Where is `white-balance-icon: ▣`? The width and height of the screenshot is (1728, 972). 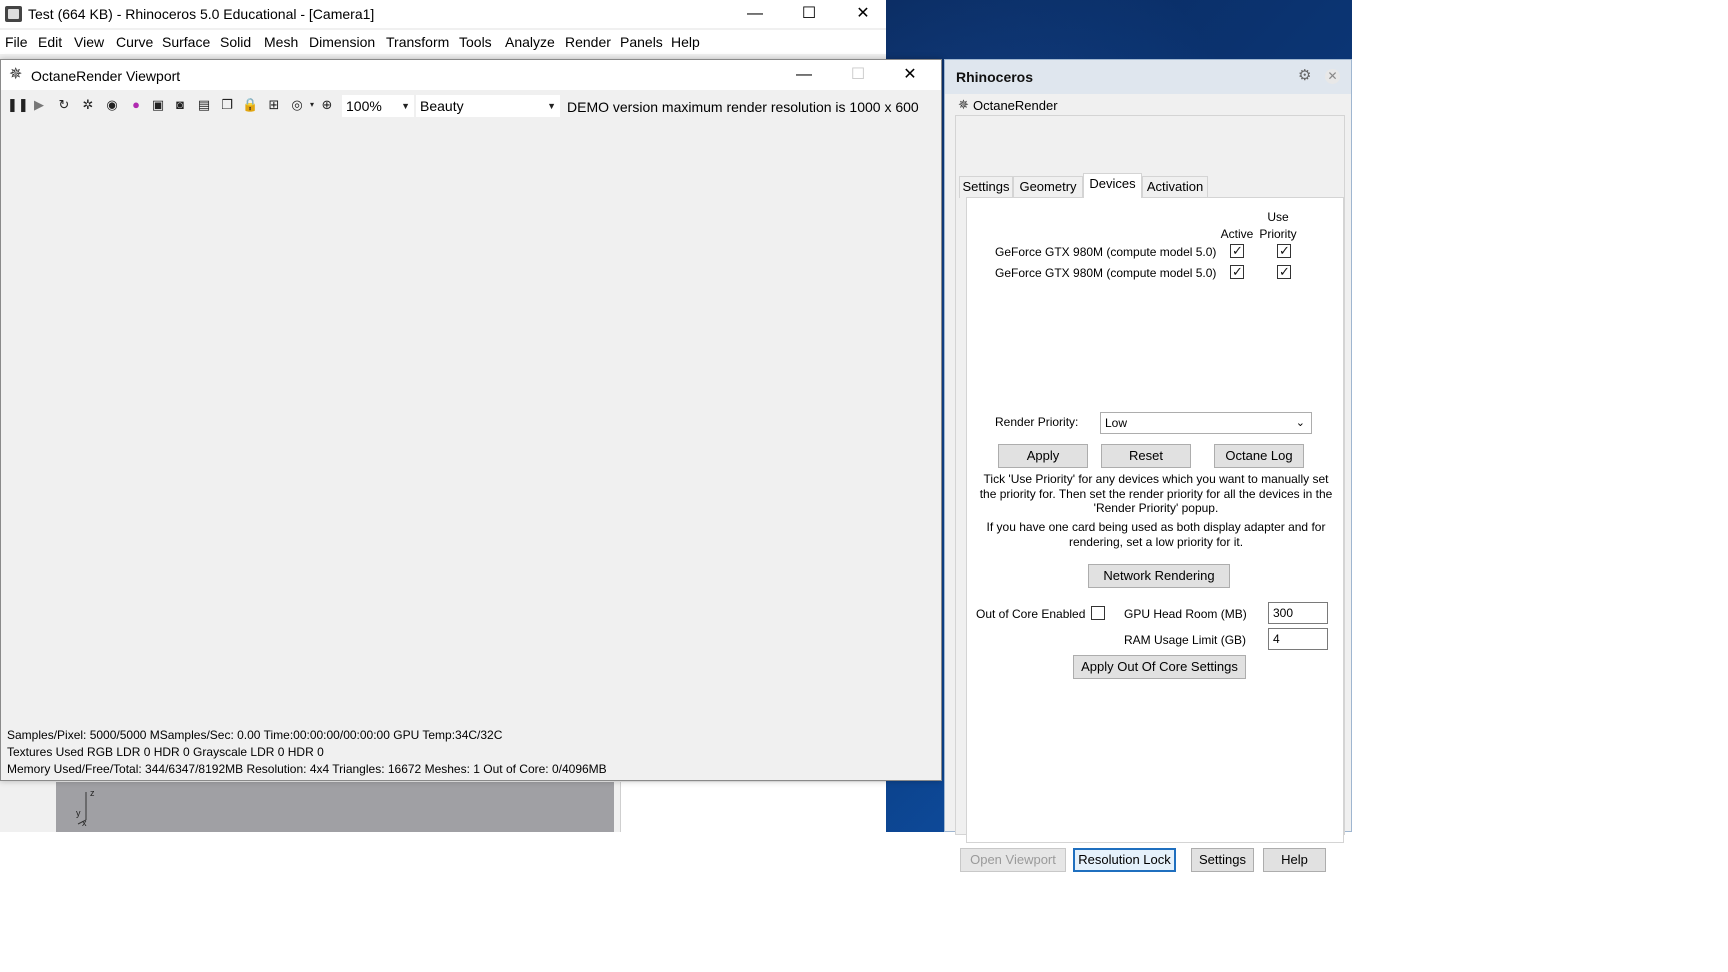
white-balance-icon: ▣ is located at coordinates (158, 105).